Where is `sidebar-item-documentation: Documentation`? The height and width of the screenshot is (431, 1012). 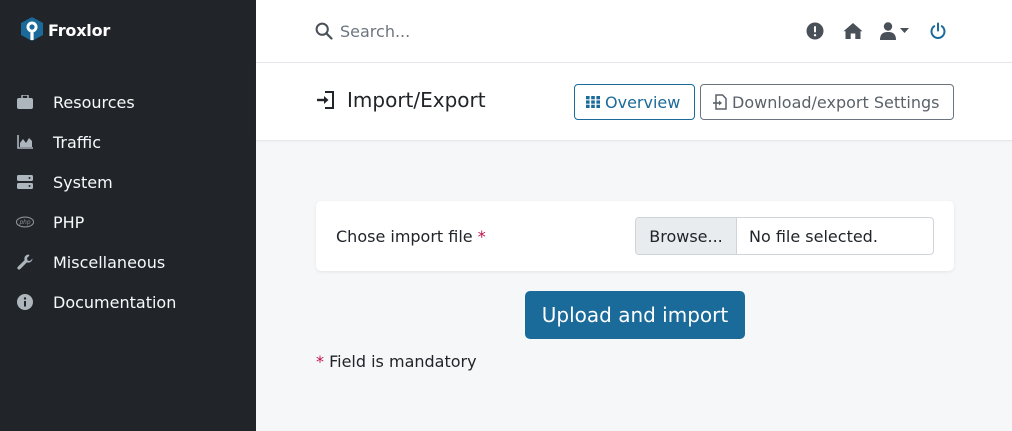
sidebar-item-documentation: Documentation is located at coordinates (128, 302).